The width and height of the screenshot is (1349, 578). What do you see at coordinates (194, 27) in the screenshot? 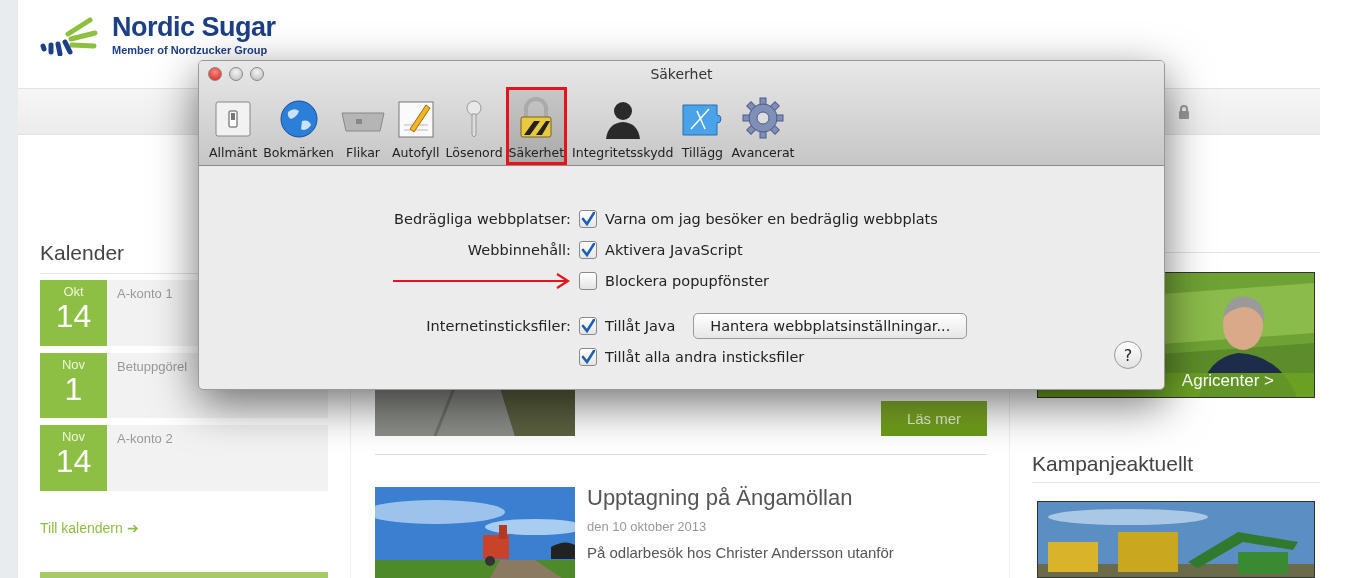
I see `logo-name: Nordic Sugar` at bounding box center [194, 27].